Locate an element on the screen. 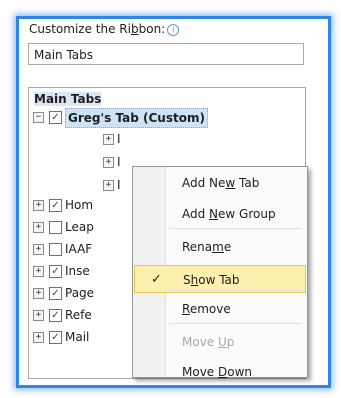 The width and height of the screenshot is (341, 398). tree-header: Main Tabs is located at coordinates (68, 99).